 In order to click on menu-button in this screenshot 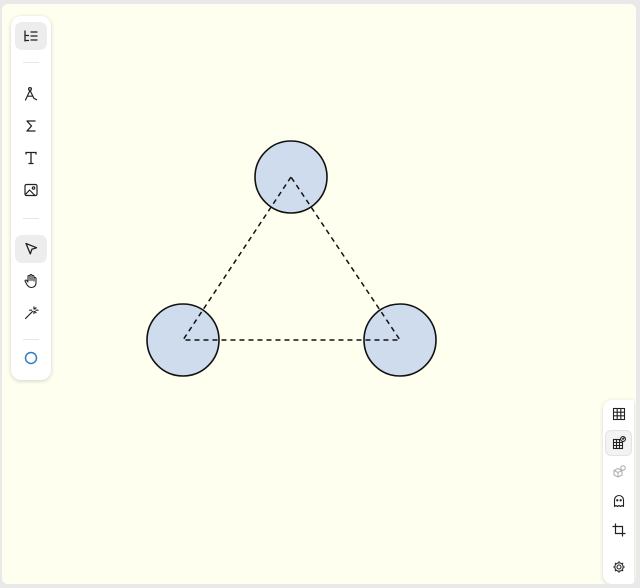, I will do `click(31, 36)`.